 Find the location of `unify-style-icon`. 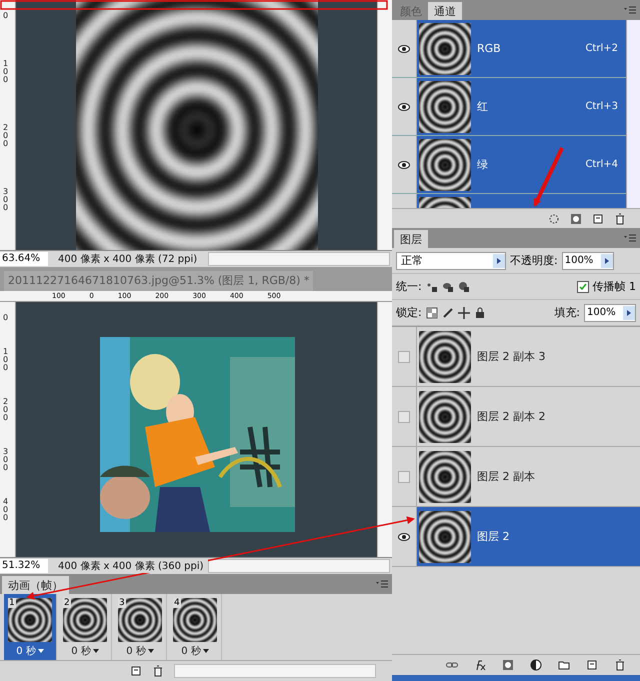

unify-style-icon is located at coordinates (464, 286).